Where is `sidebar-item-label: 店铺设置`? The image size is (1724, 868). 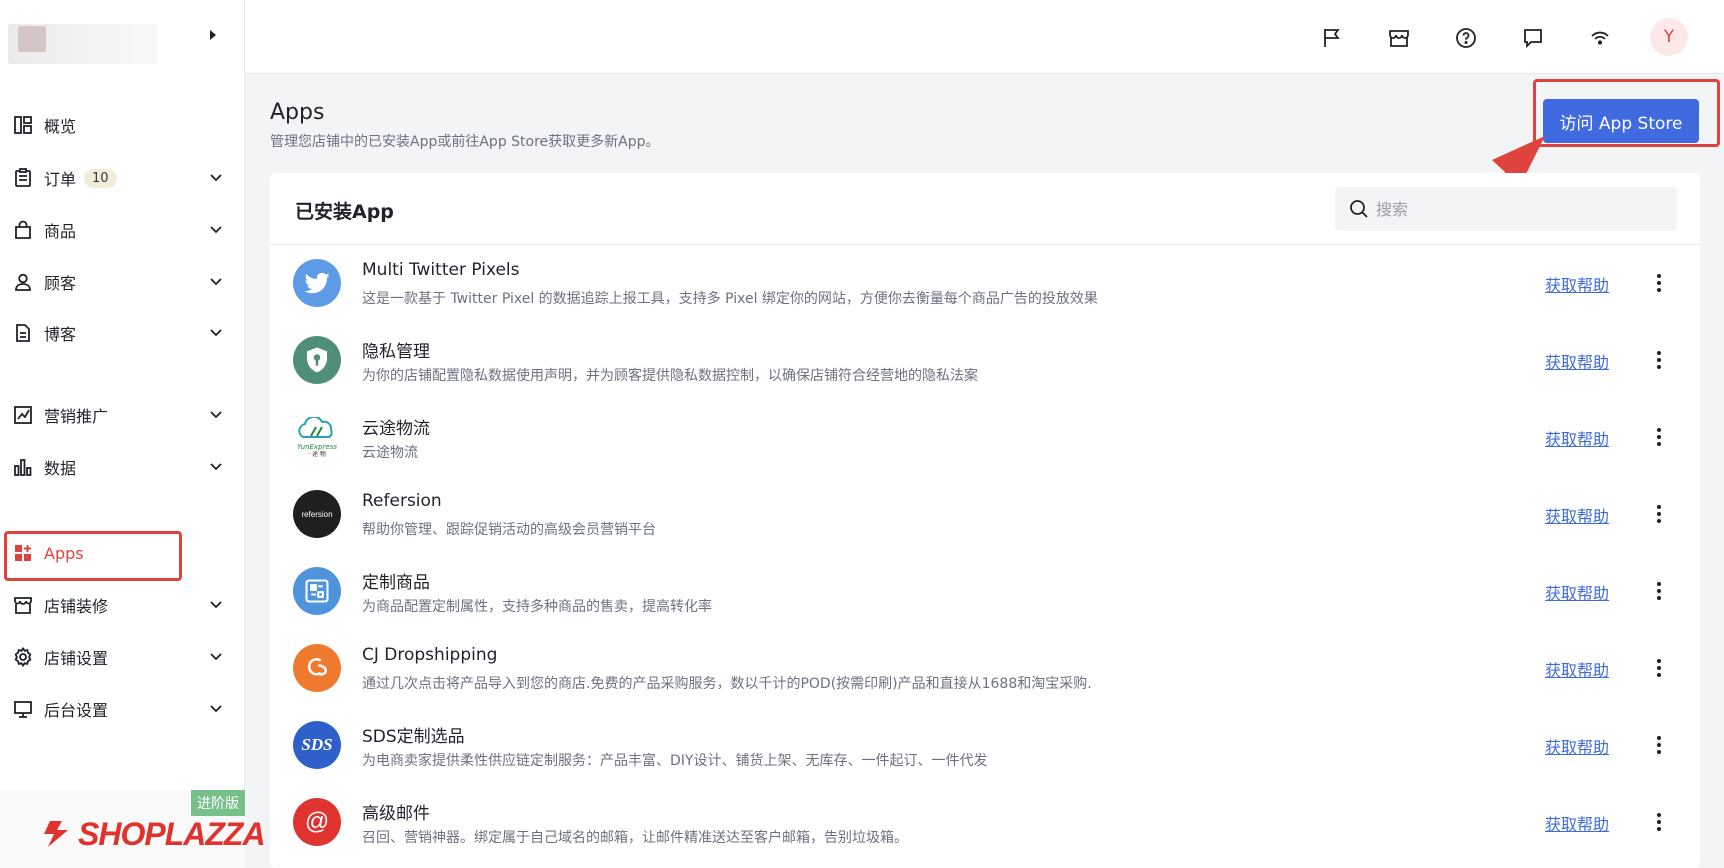
sidebar-item-label: 店铺设置 is located at coordinates (76, 658).